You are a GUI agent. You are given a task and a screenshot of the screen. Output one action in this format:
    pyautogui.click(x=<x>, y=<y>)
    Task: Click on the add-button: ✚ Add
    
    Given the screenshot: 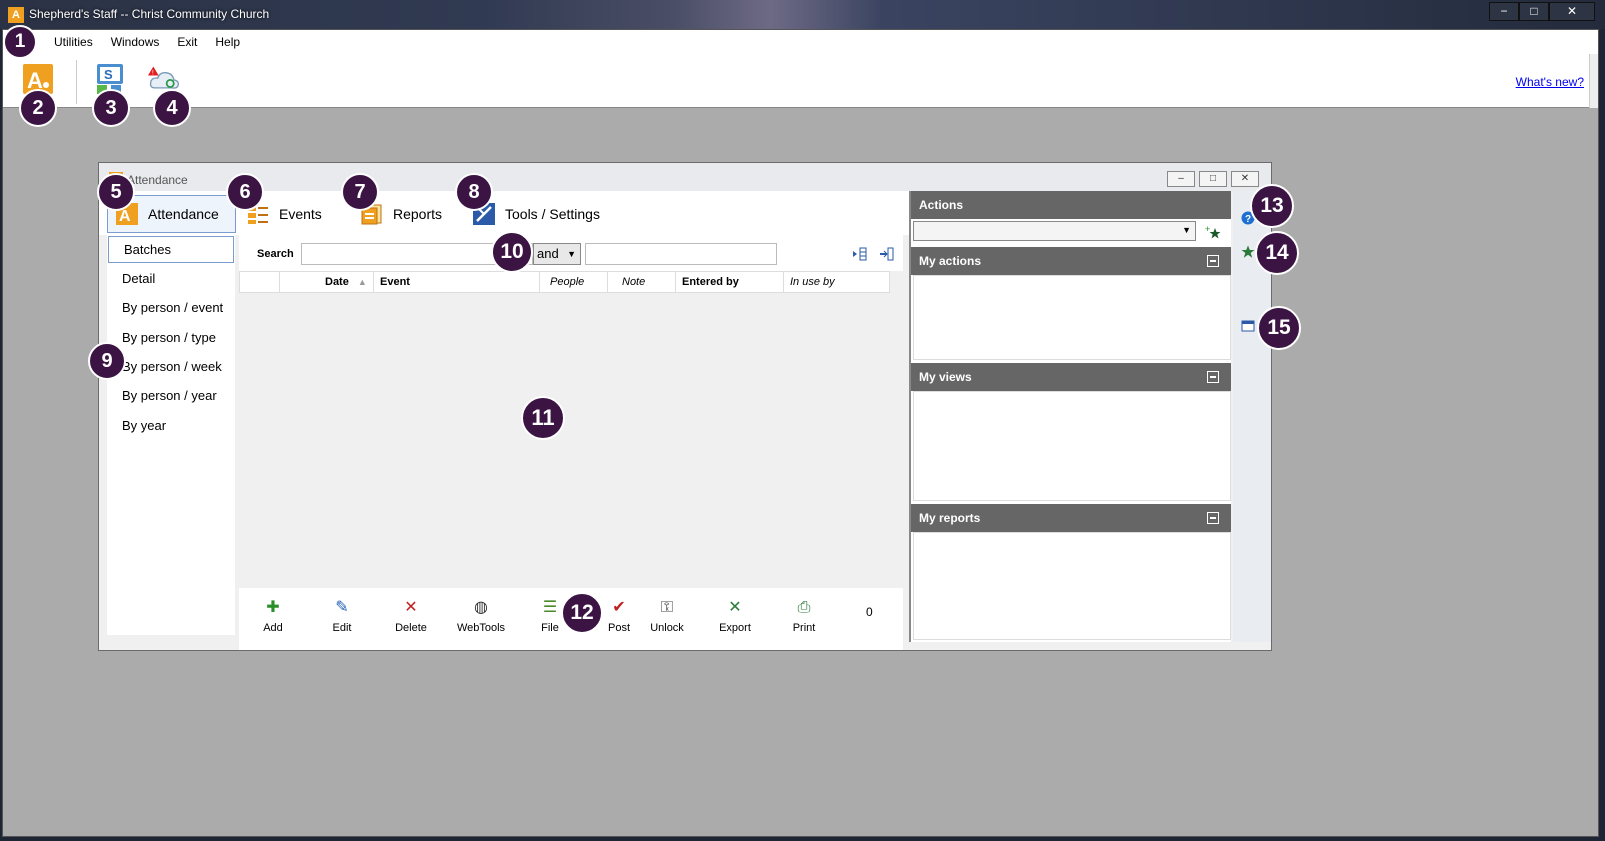 What is the action you would take?
    pyautogui.click(x=273, y=616)
    